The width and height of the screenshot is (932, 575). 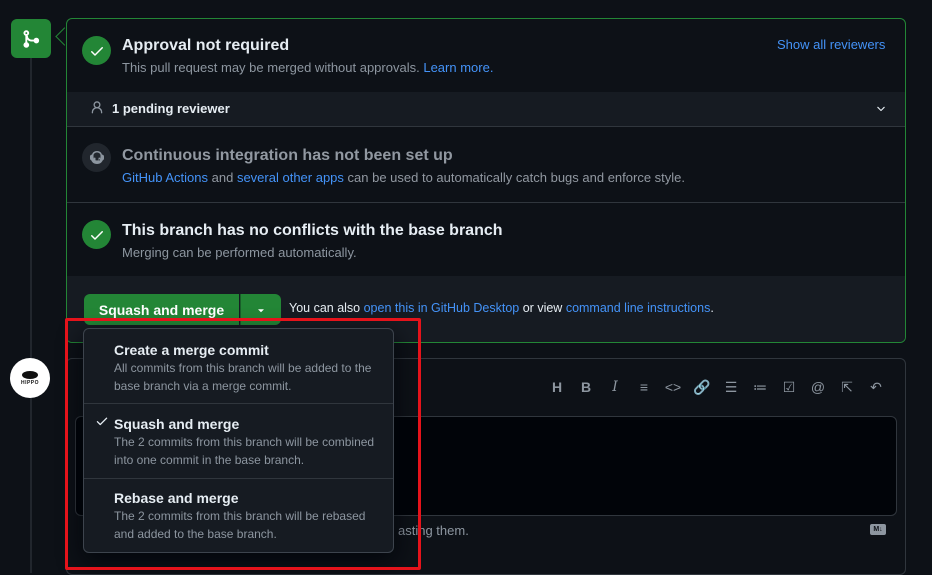 What do you see at coordinates (442, 308) in the screenshot?
I see `open-desktop-link: open this in GitHub Desktop` at bounding box center [442, 308].